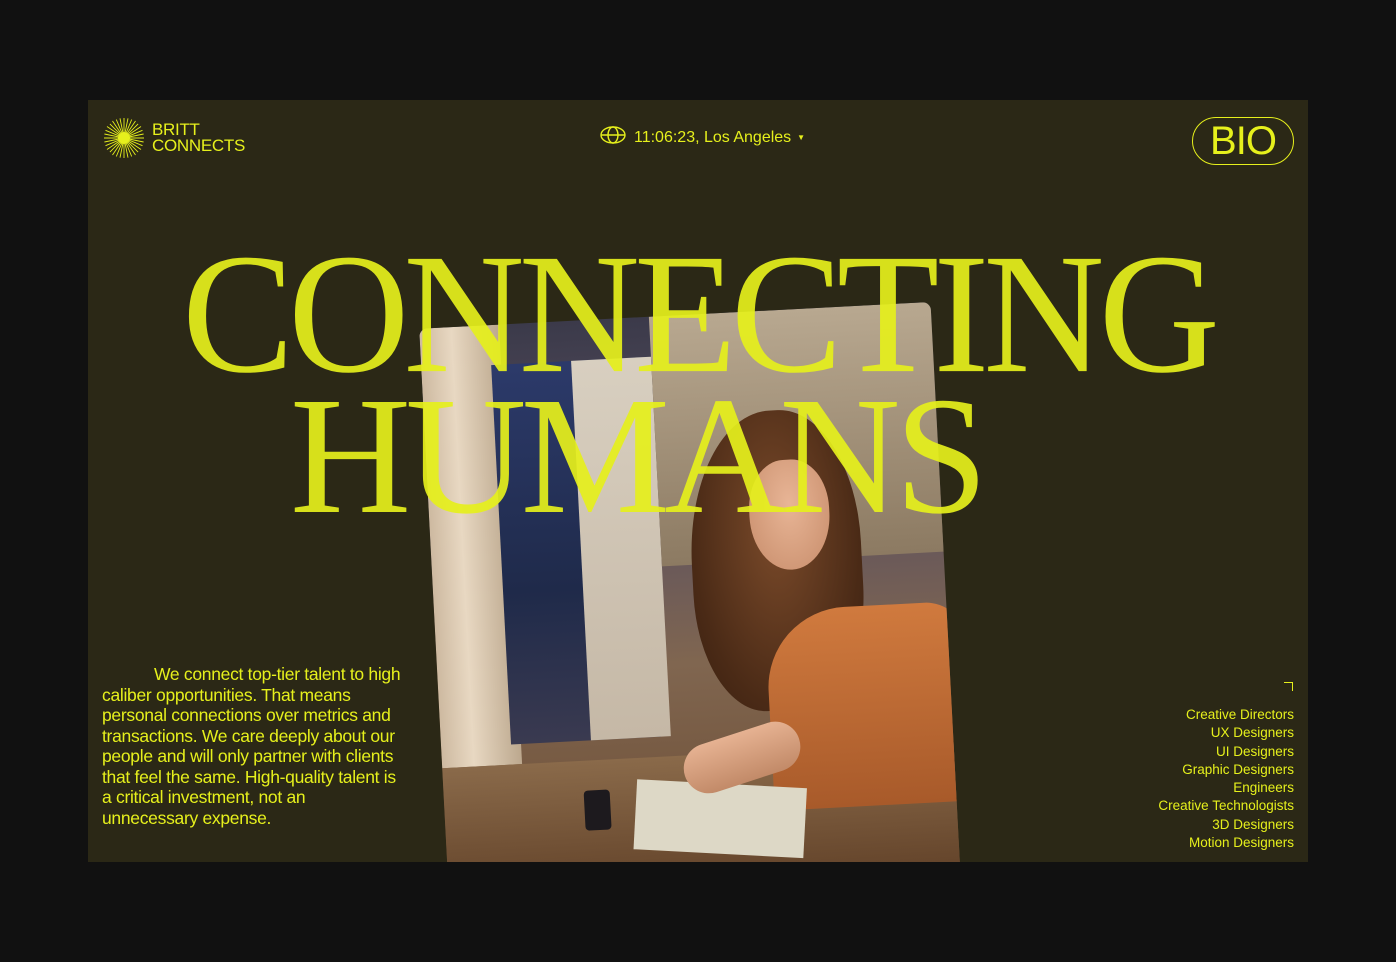 The image size is (1396, 962). Describe the element at coordinates (613, 137) in the screenshot. I see `globe-icon` at that location.